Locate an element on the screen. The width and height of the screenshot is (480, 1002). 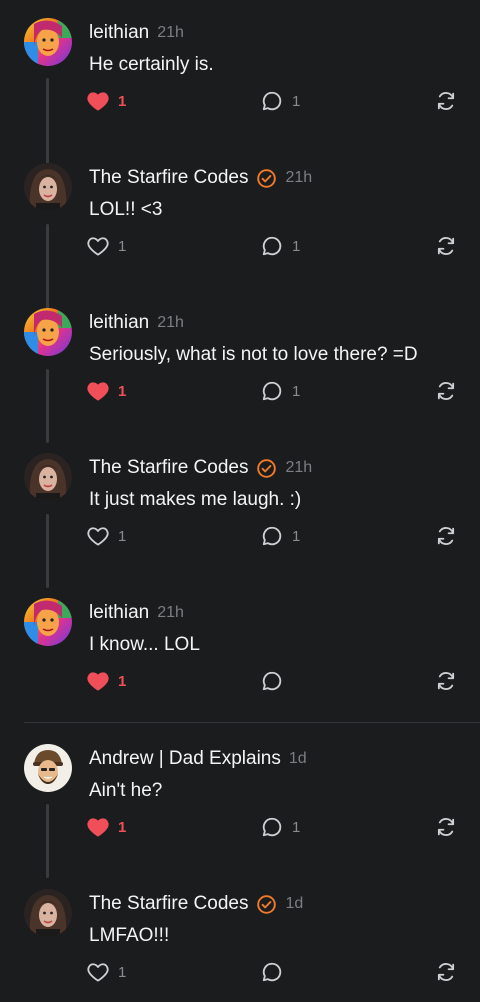
thread-post: Andrew | Dad Explains 1d Ain't he? 1 1 is located at coordinates (240, 816).